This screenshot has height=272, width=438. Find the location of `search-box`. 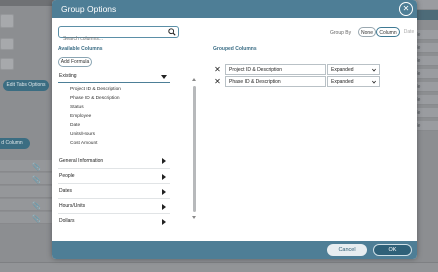

search-box is located at coordinates (118, 35).